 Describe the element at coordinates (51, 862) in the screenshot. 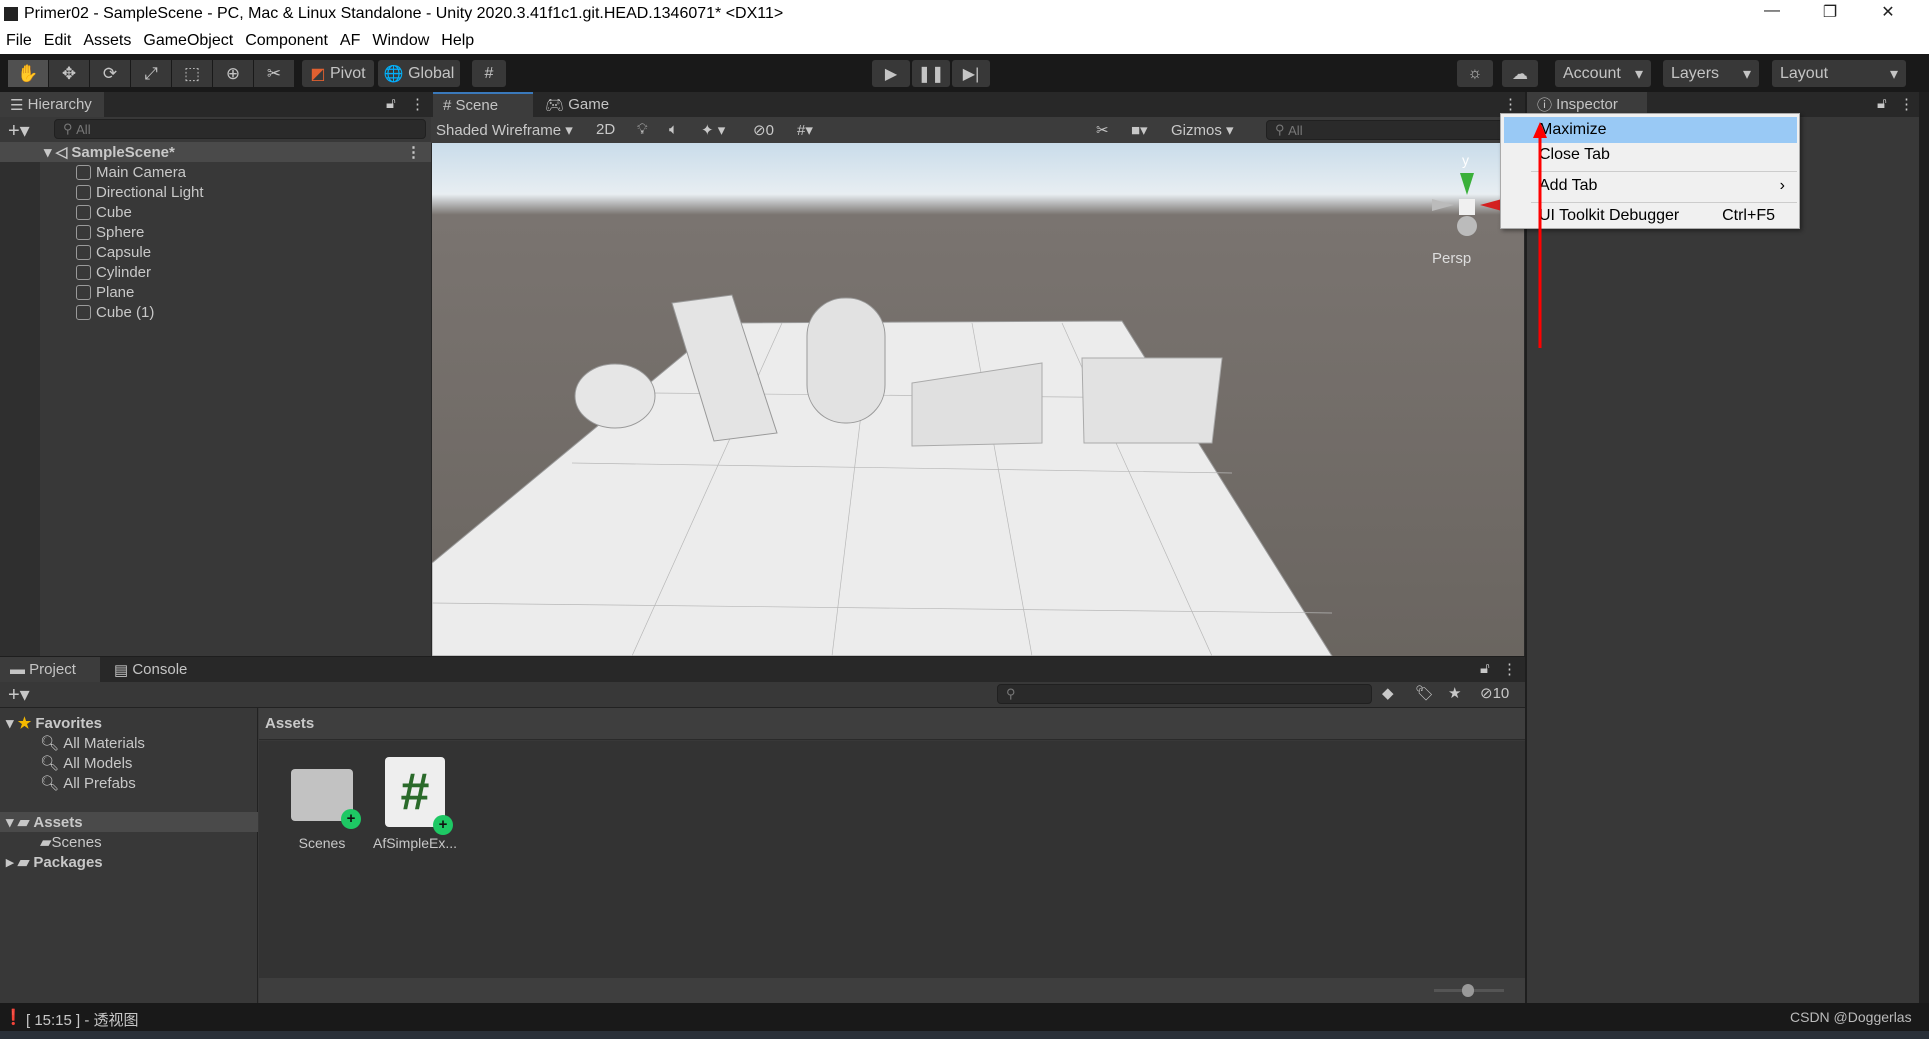

I see `packages-folder-item: ▸ ▰ Packages` at that location.